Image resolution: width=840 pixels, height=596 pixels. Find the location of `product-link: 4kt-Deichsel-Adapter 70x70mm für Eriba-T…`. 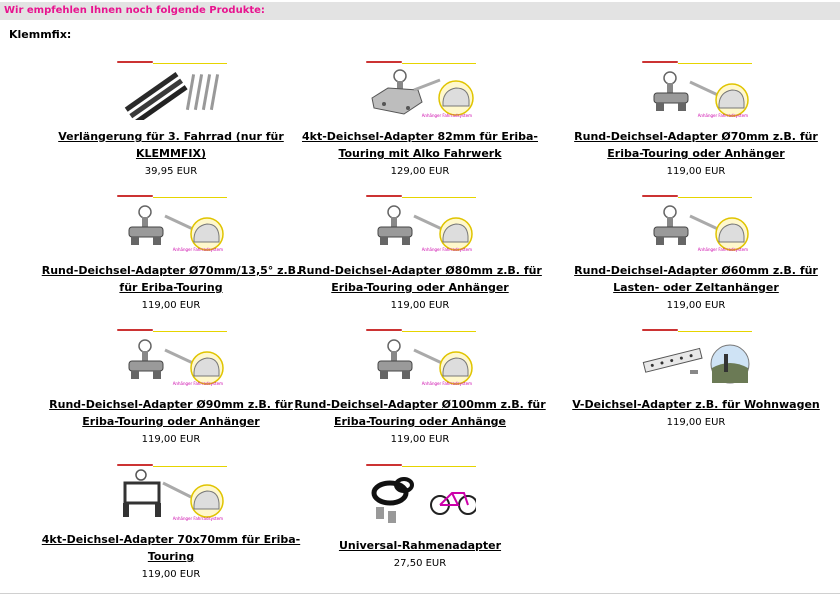

product-link: 4kt-Deichsel-Adapter 70x70mm für Eriba-T… is located at coordinates (171, 548).